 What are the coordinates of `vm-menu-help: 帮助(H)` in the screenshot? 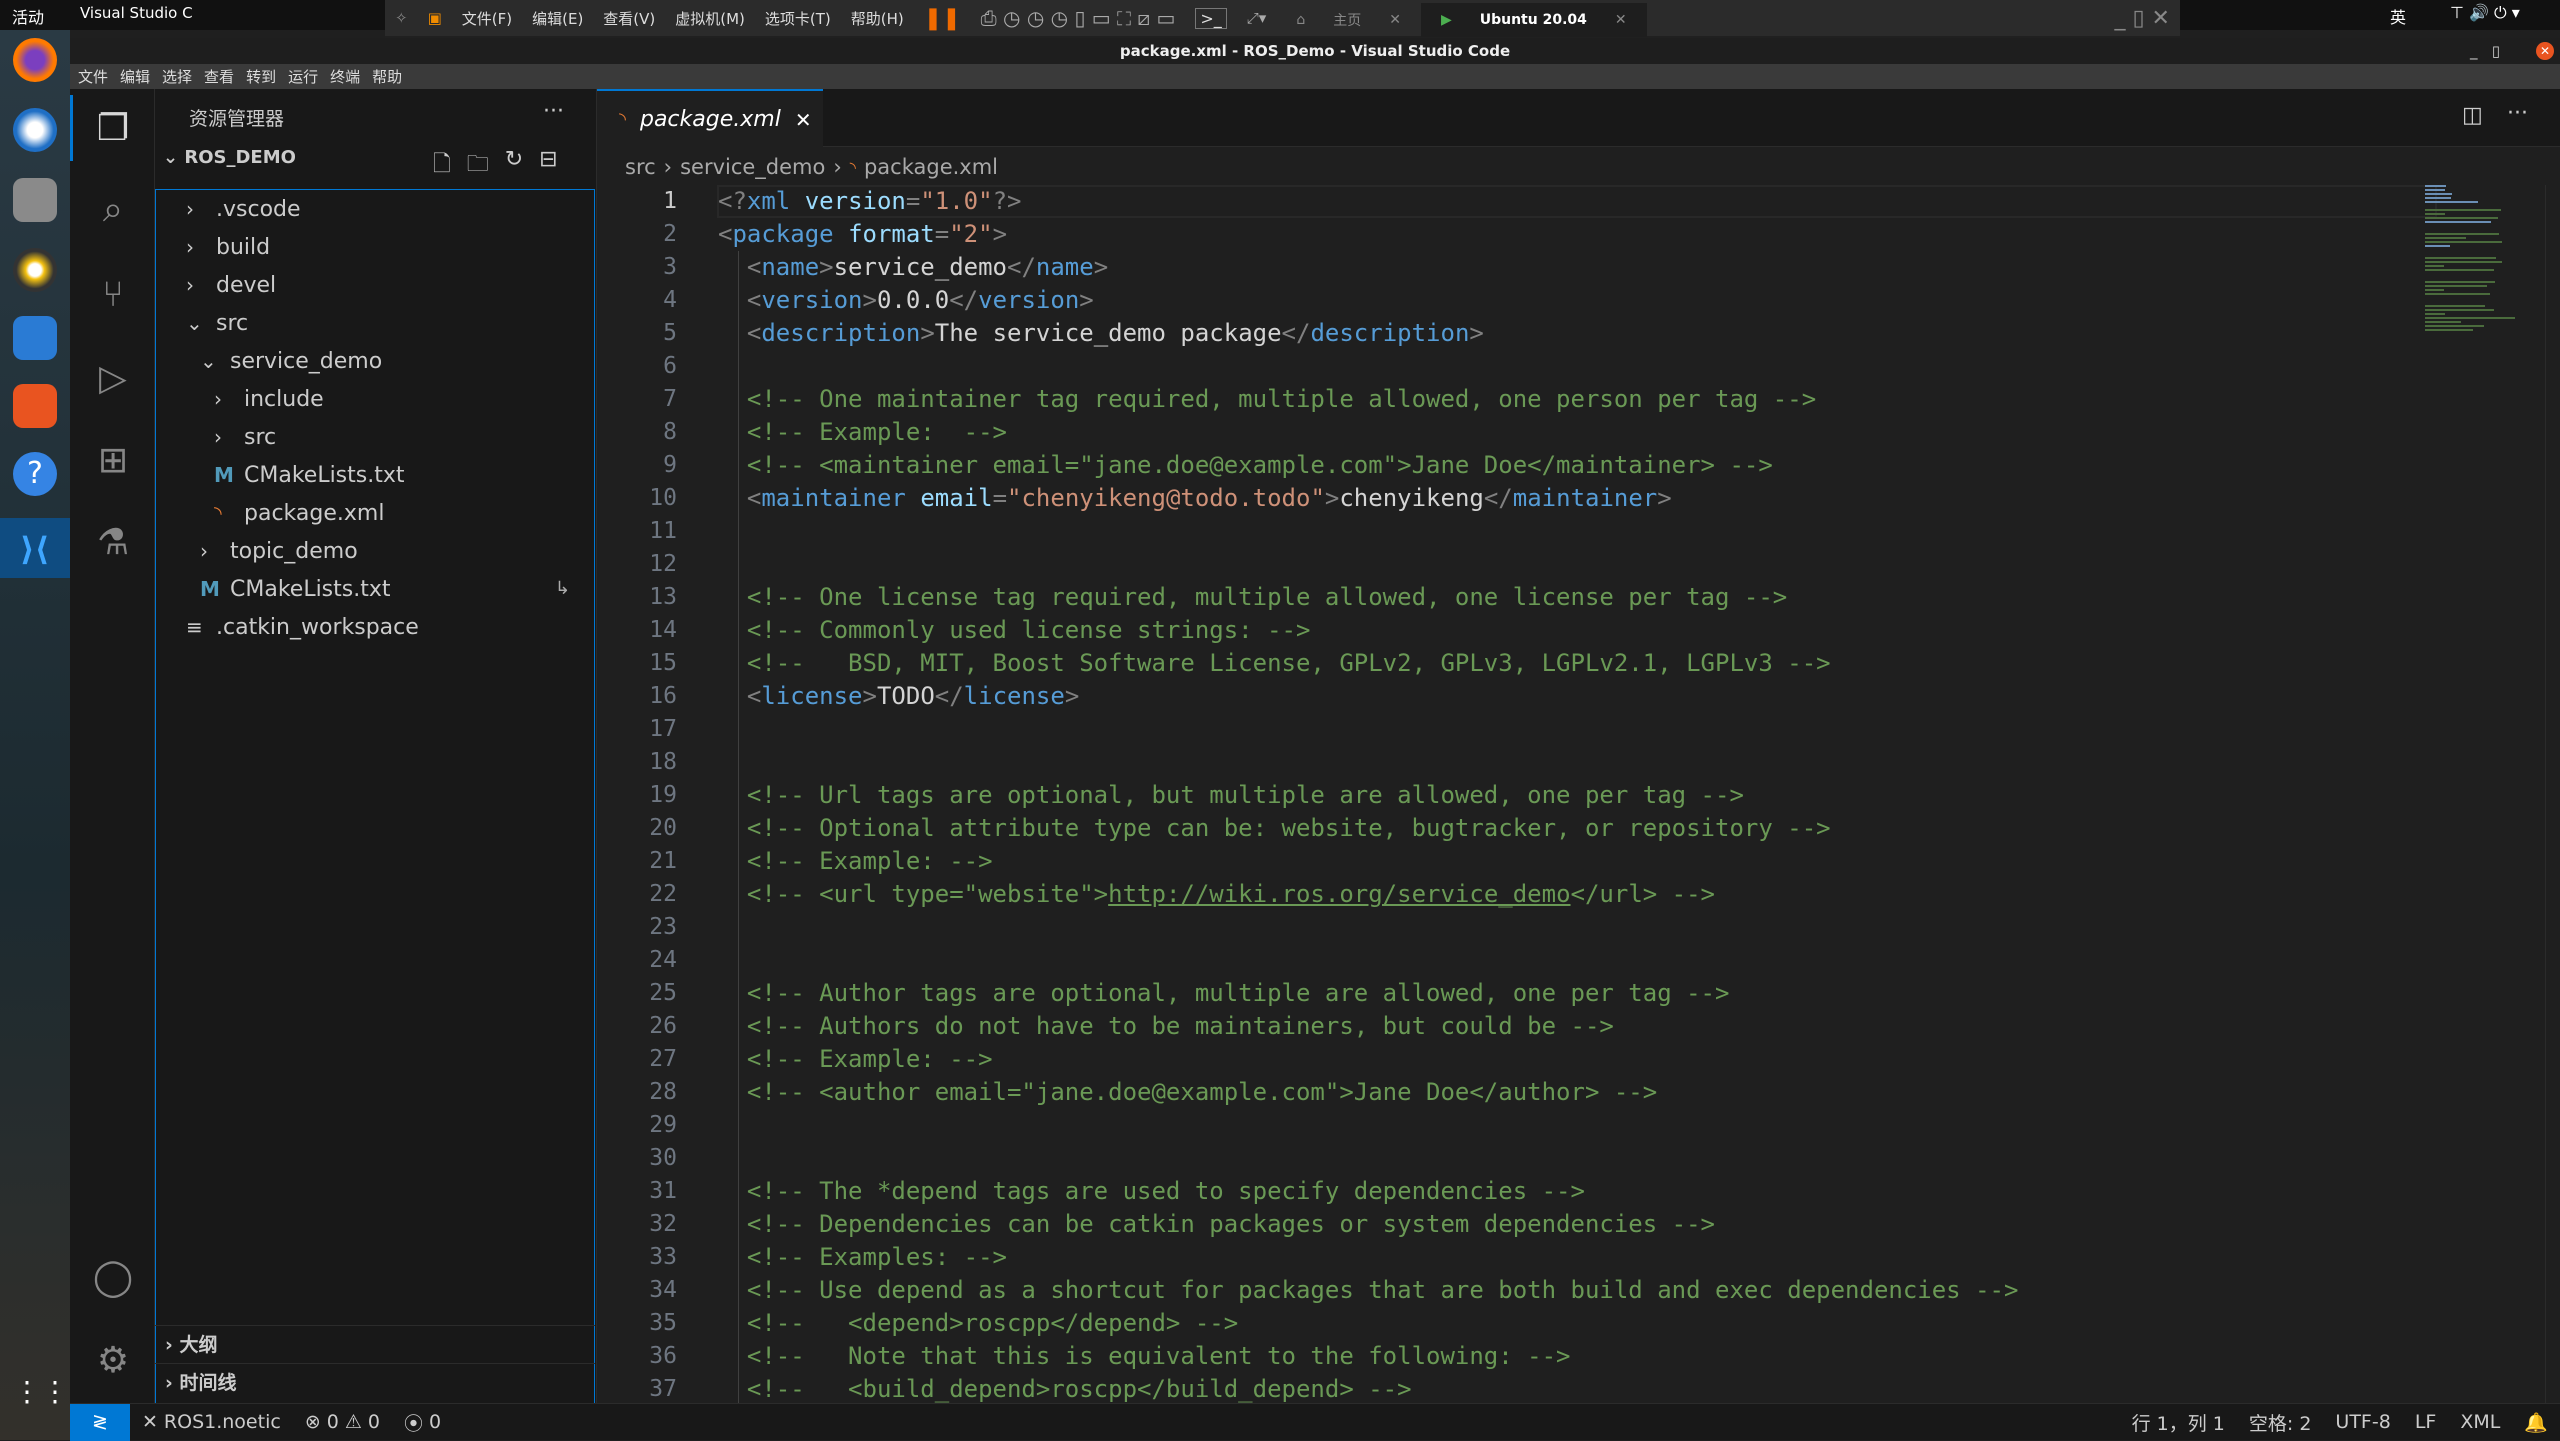 It's located at (877, 18).